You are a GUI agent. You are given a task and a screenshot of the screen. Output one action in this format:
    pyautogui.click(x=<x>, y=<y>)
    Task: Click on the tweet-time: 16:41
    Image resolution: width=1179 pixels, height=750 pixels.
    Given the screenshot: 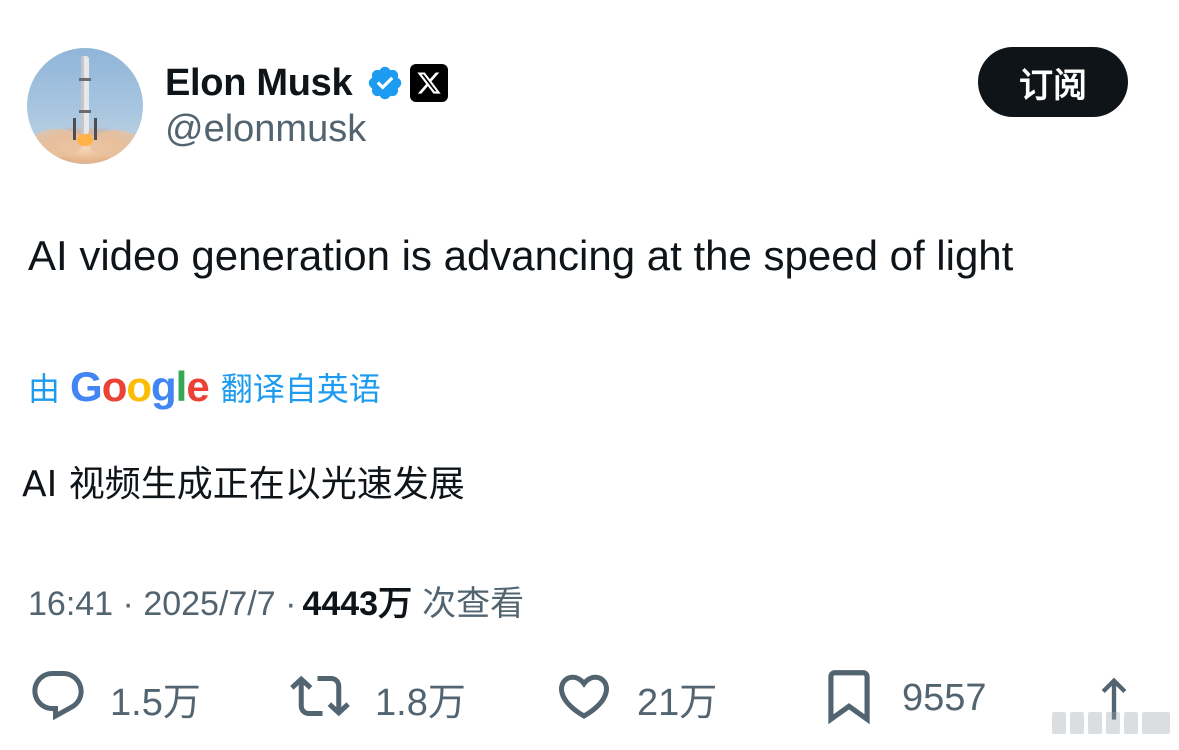 What is the action you would take?
    pyautogui.click(x=70, y=604)
    